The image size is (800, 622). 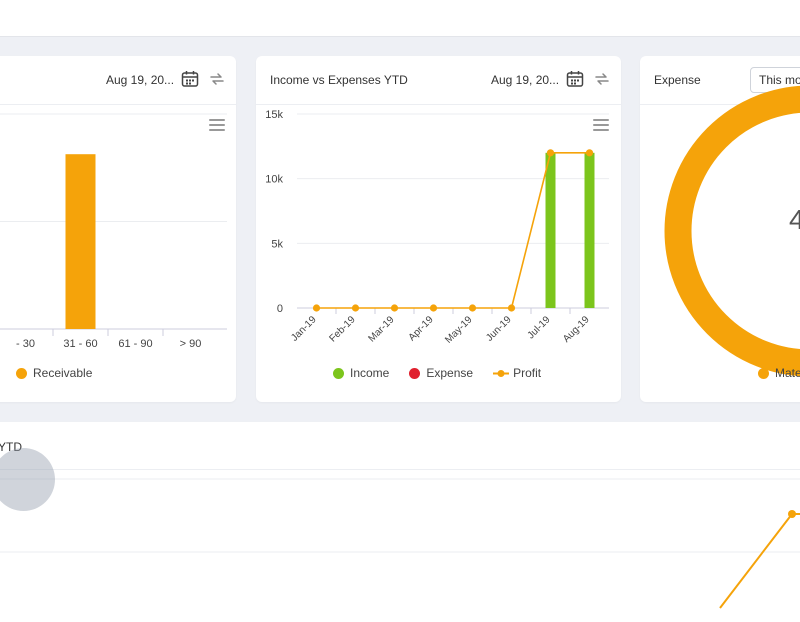 I want to click on x-tick-label: Jul-19, so click(x=539, y=327).